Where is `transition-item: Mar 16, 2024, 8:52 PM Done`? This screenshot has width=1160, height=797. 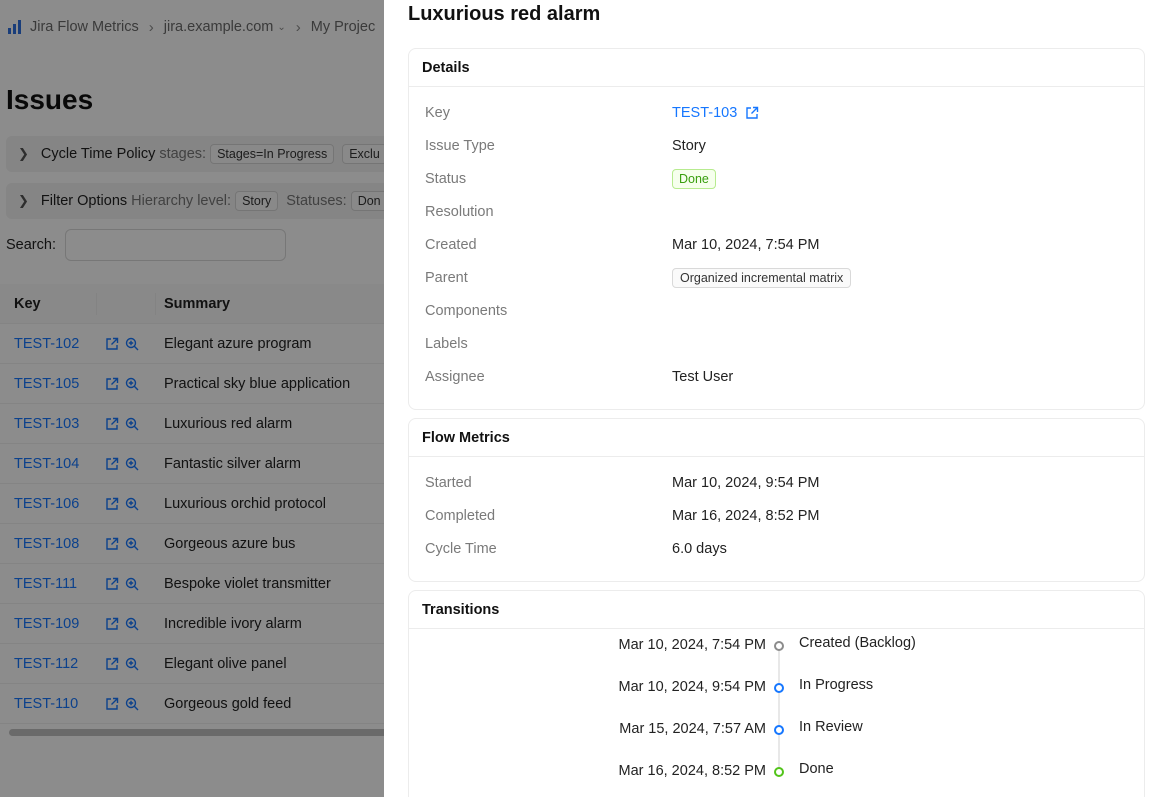 transition-item: Mar 16, 2024, 8:52 PM Done is located at coordinates (777, 771).